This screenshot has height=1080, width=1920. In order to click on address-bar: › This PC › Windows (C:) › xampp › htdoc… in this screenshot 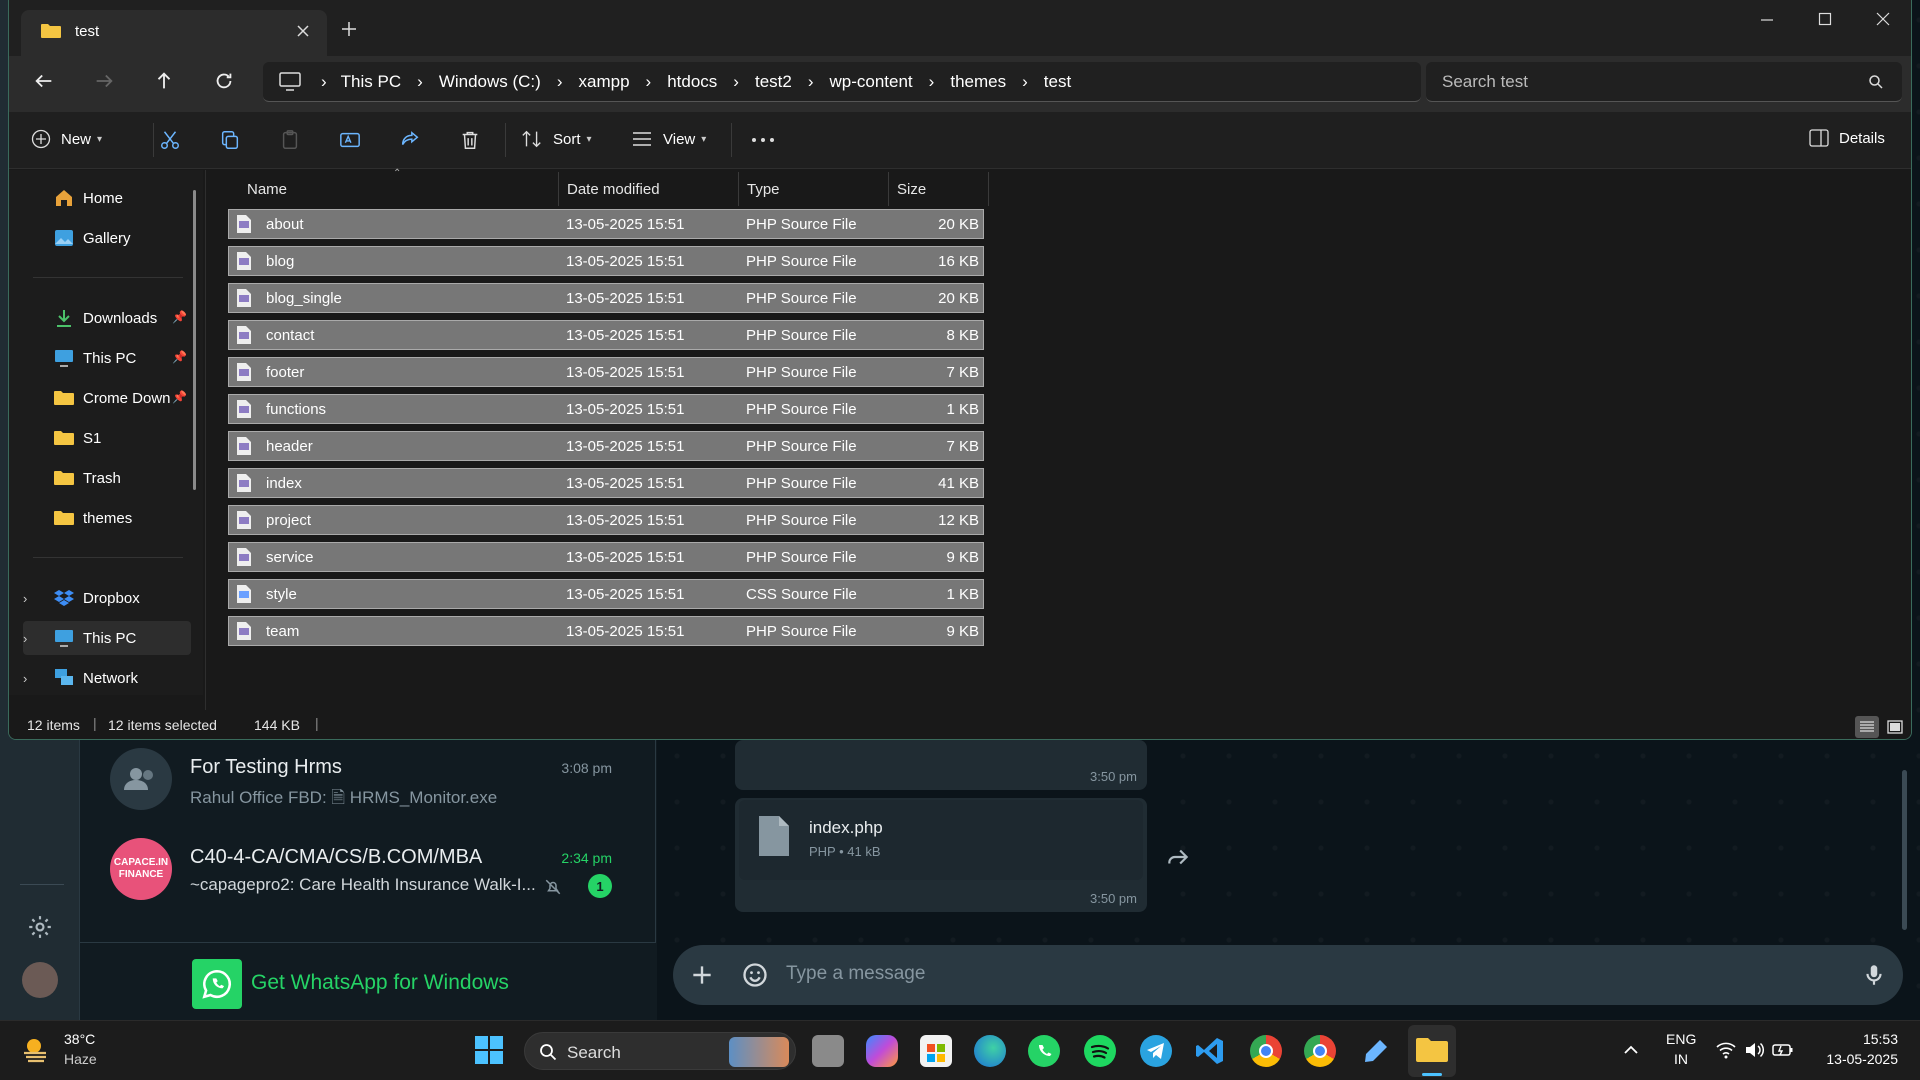, I will do `click(842, 82)`.